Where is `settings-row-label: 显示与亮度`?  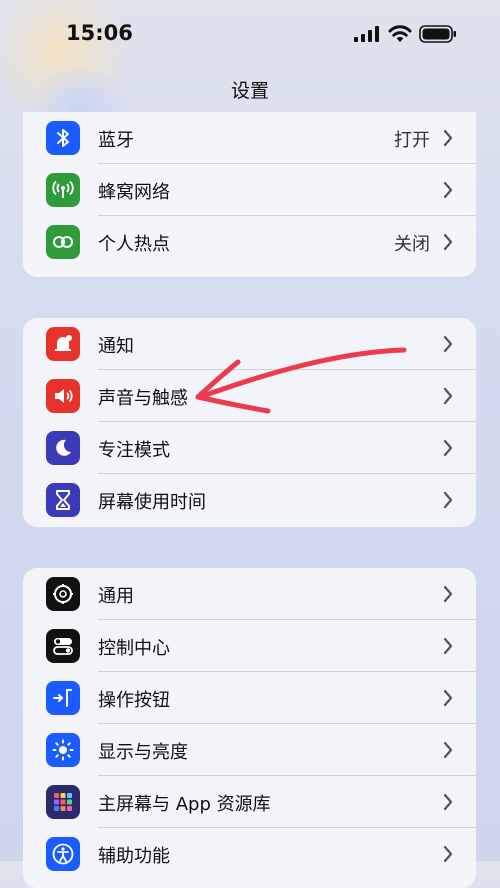
settings-row-label: 显示与亮度 is located at coordinates (143, 752).